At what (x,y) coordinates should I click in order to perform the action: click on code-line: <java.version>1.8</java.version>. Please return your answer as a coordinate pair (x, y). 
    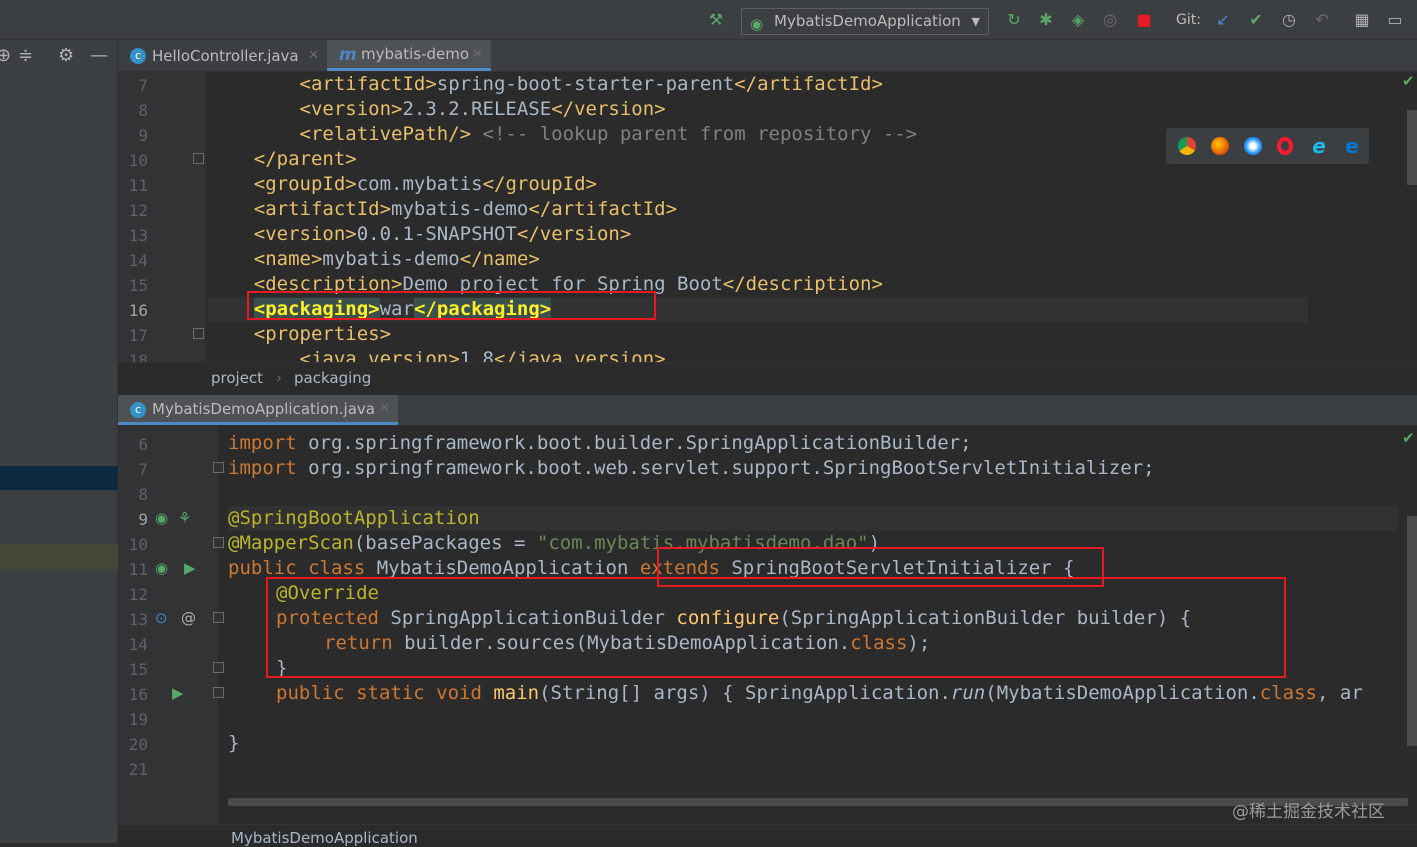
    Looking at the image, I should click on (437, 354).